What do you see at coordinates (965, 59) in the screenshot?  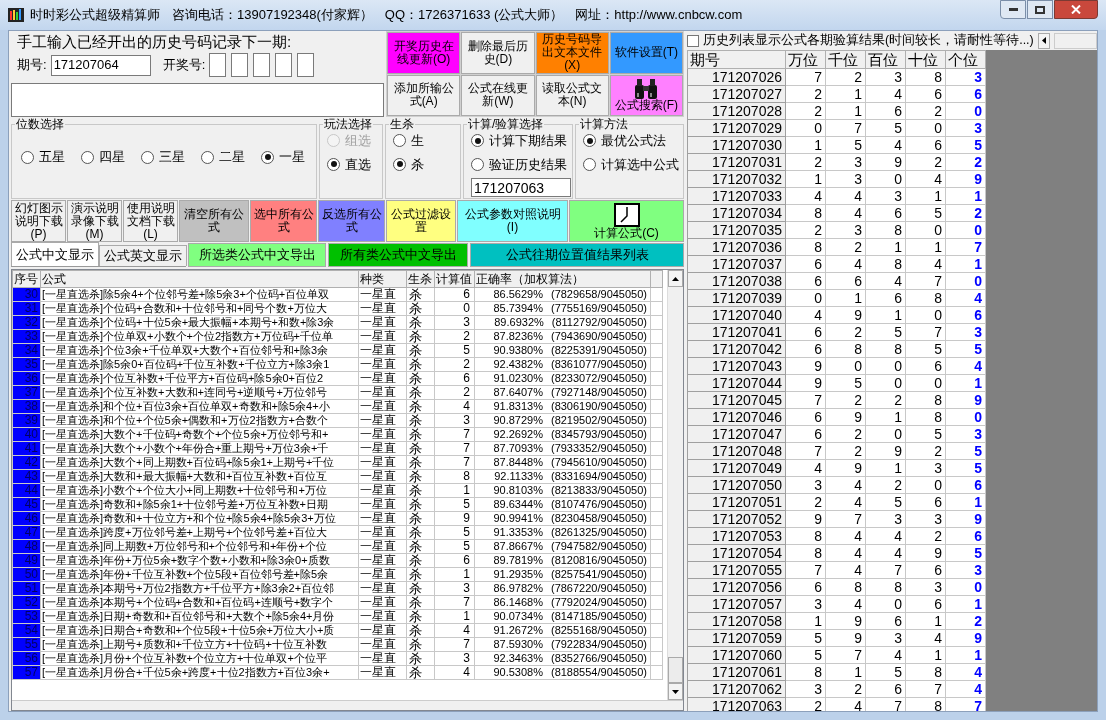 I see `column-header: 个位` at bounding box center [965, 59].